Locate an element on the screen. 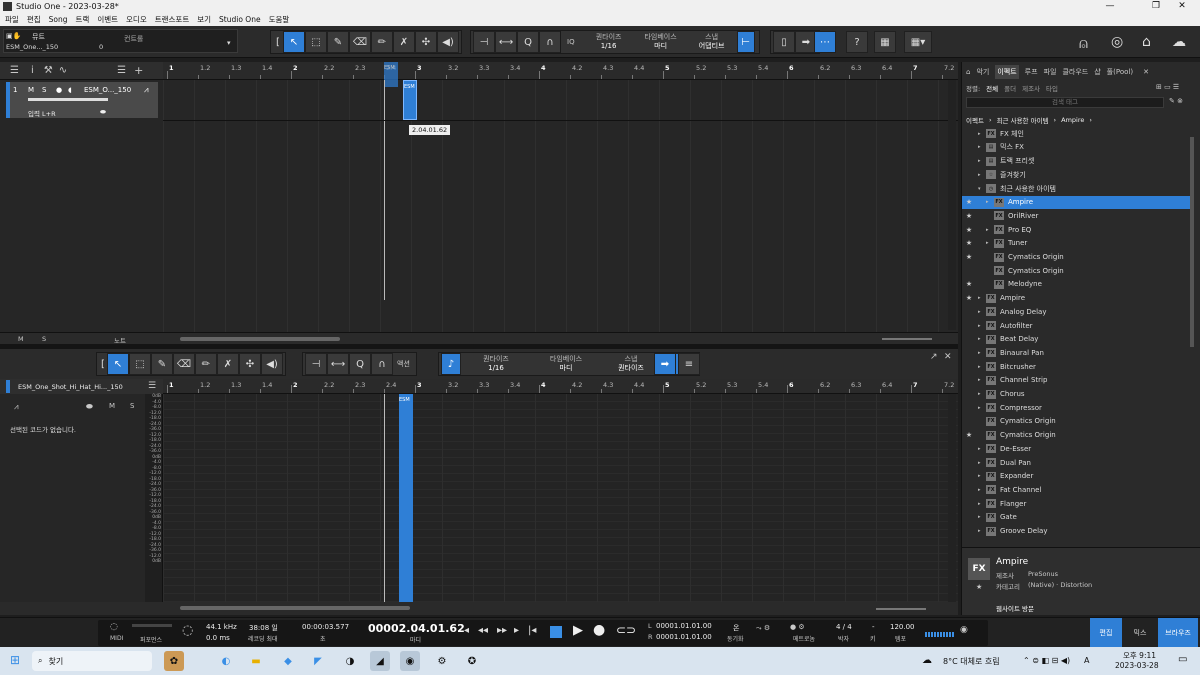  tab-instruments: 악기 is located at coordinates (982, 72).